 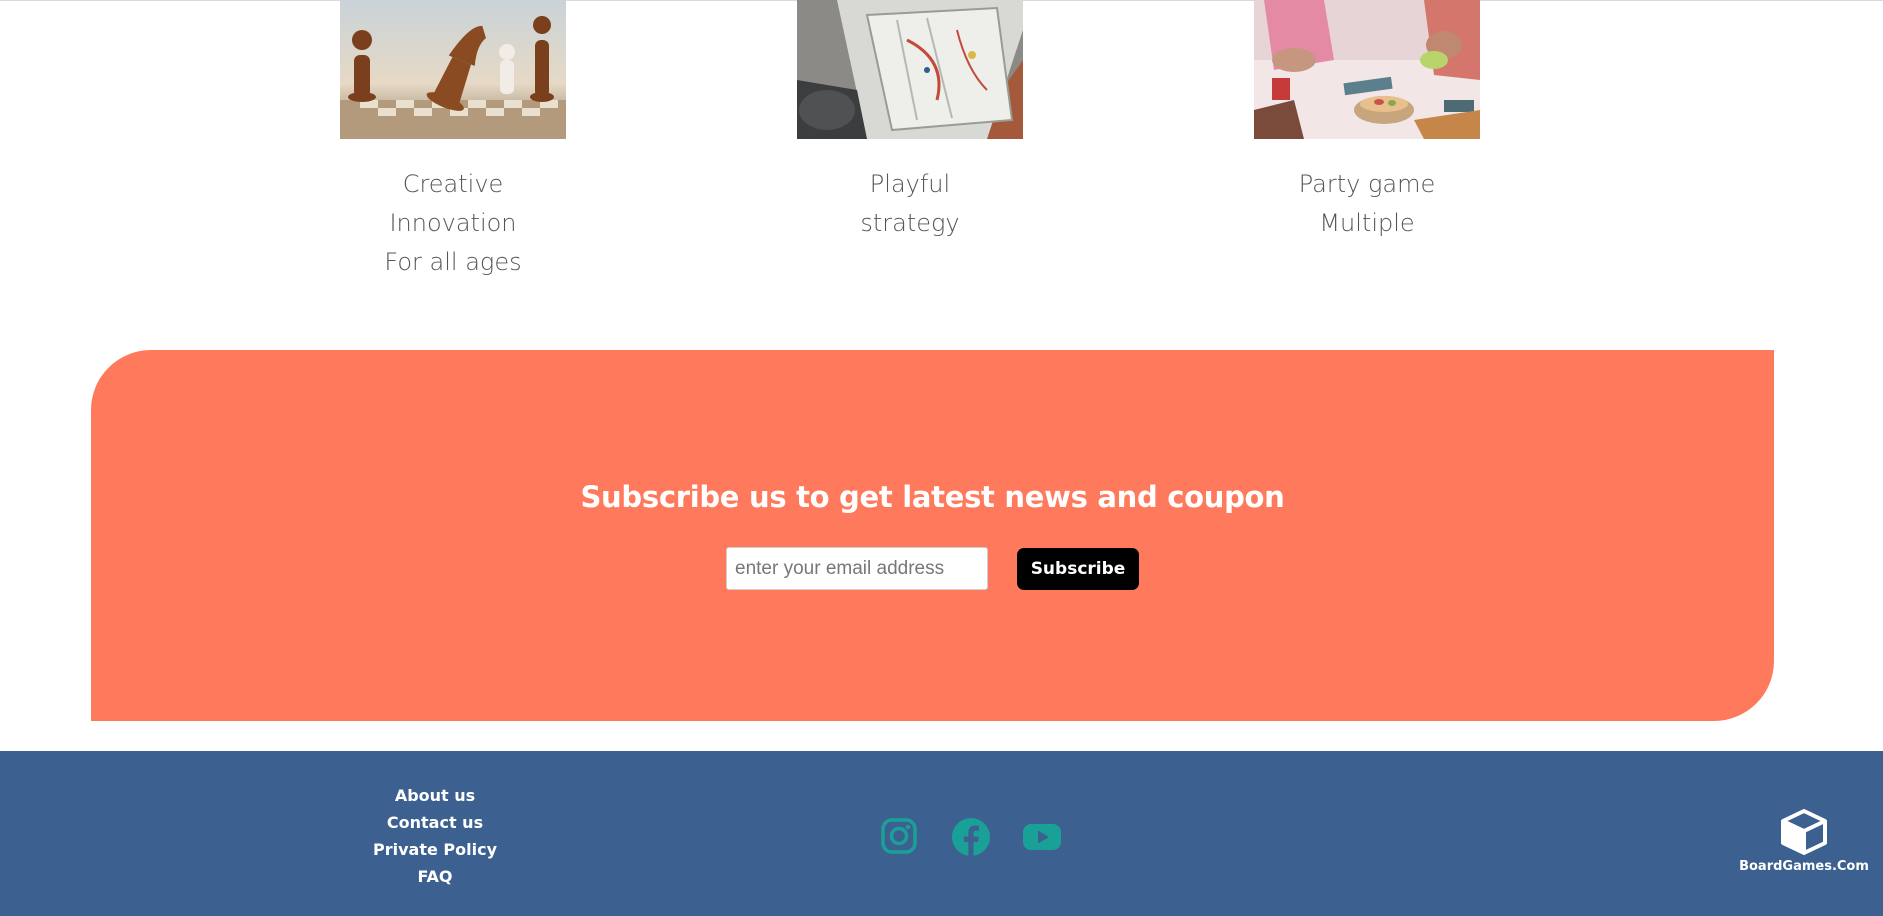 What do you see at coordinates (1367, 223) in the screenshot?
I see `card-line: Multiple` at bounding box center [1367, 223].